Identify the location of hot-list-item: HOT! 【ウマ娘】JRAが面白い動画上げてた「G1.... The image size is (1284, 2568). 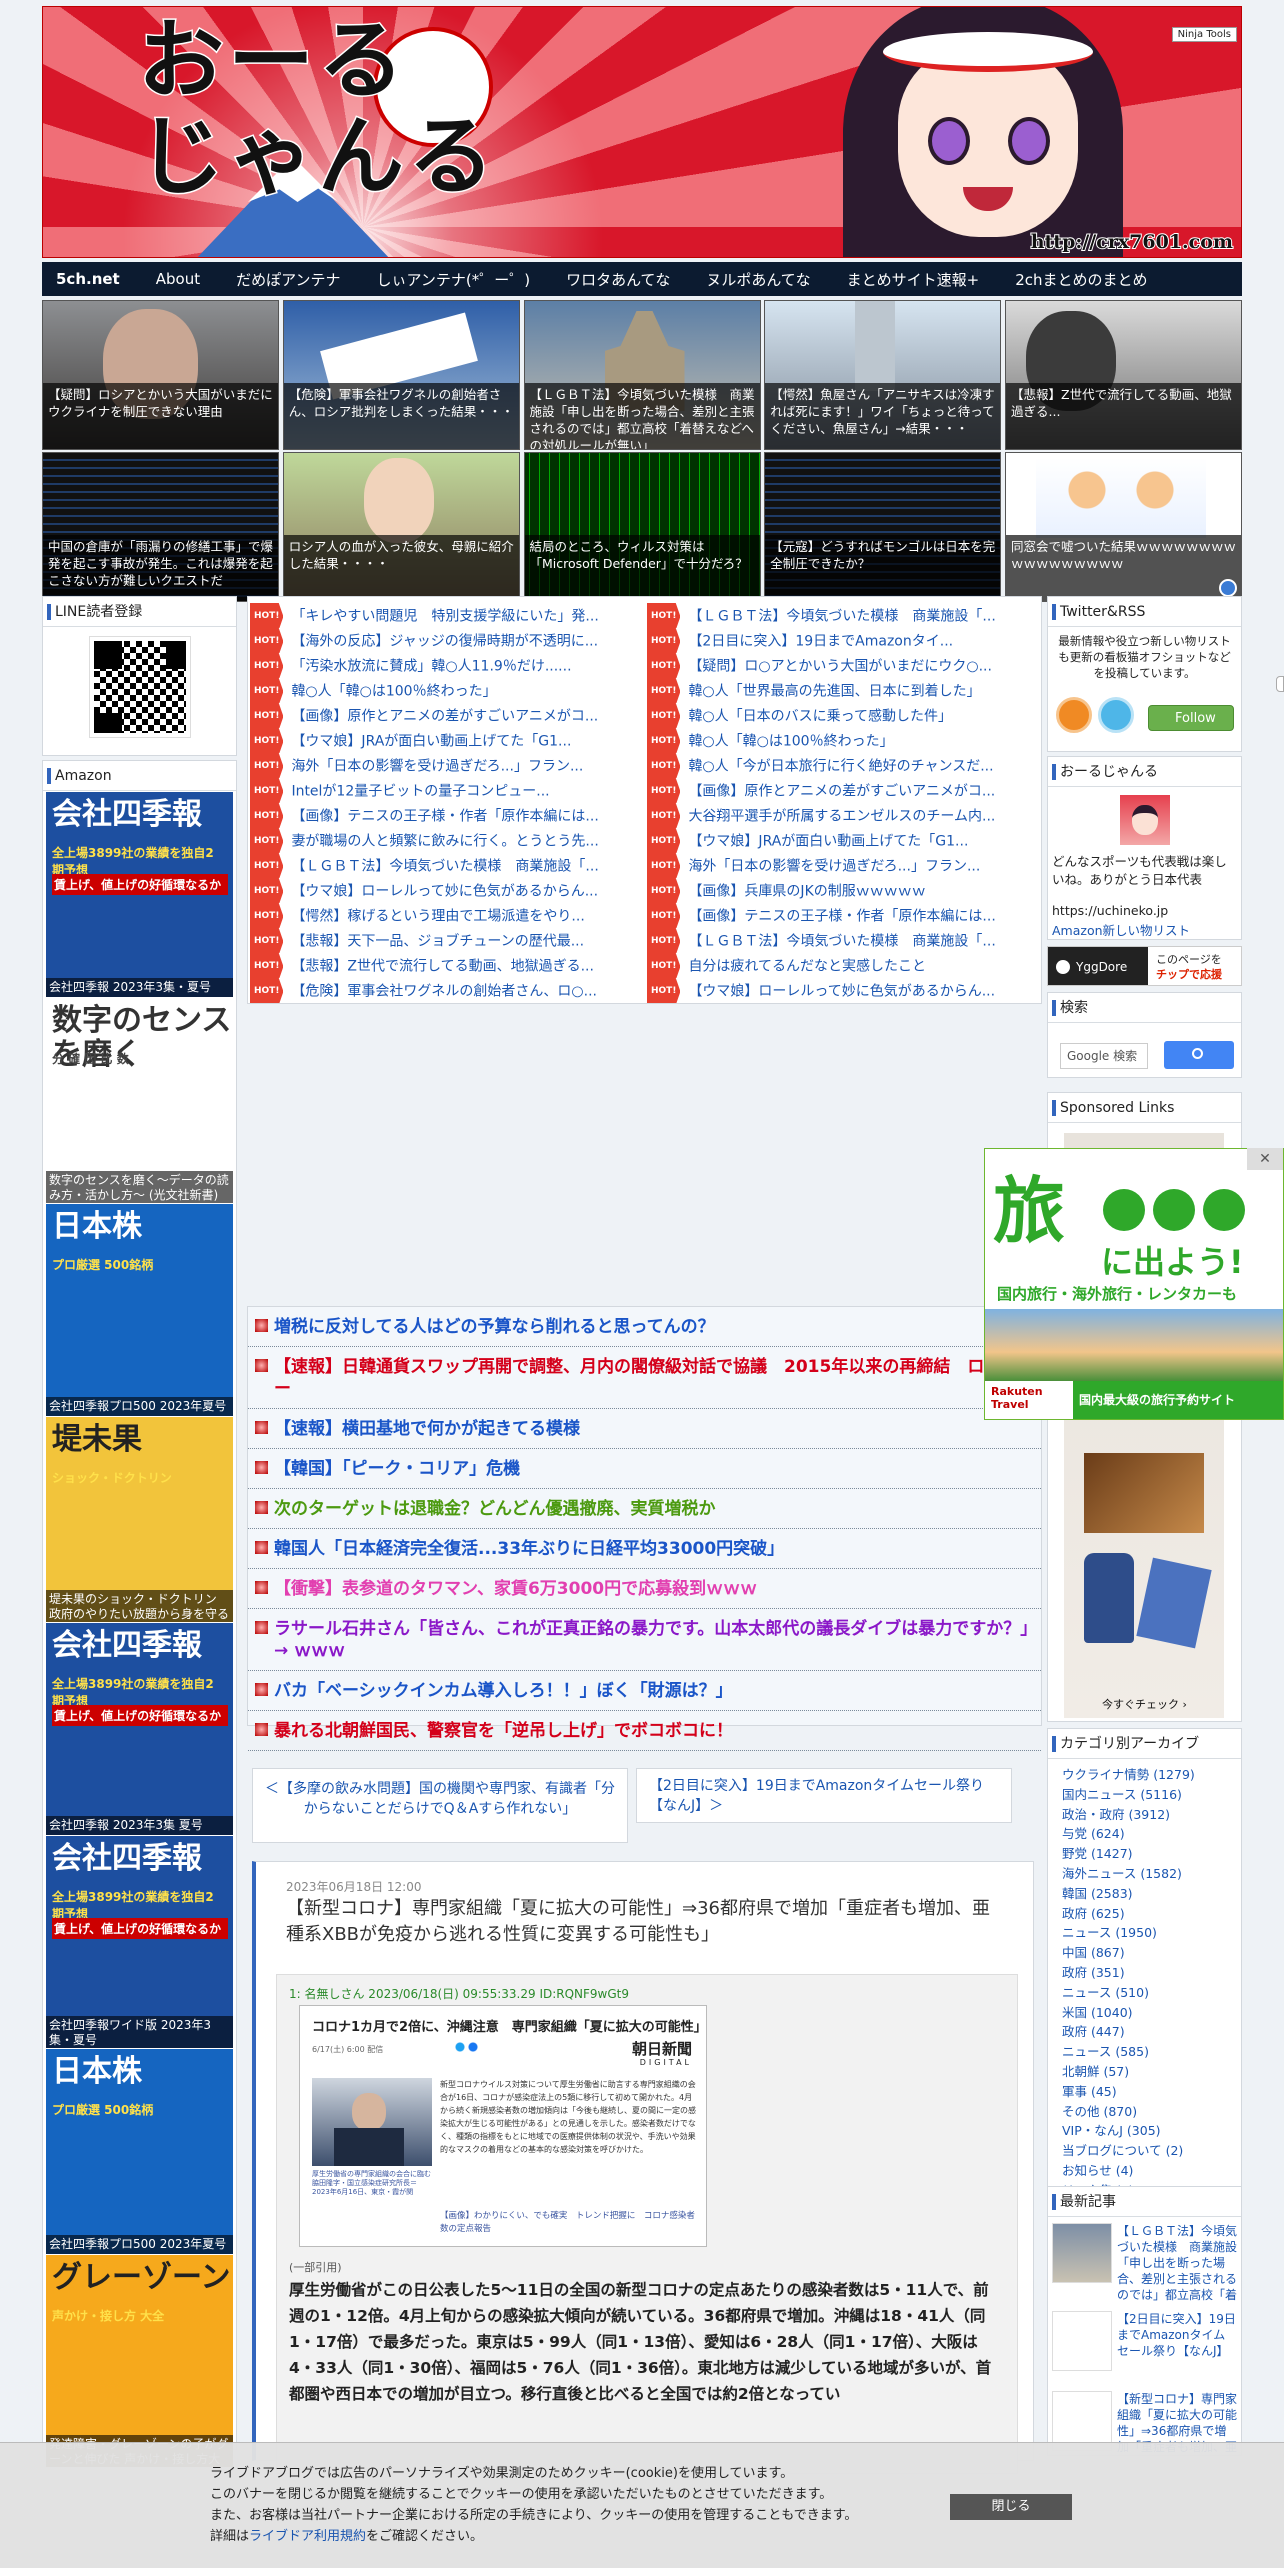
(842, 840).